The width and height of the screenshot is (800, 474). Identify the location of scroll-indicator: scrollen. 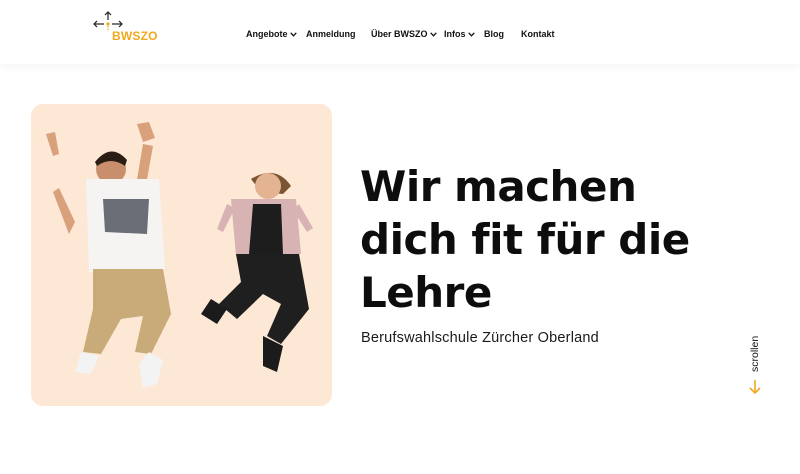
(756, 365).